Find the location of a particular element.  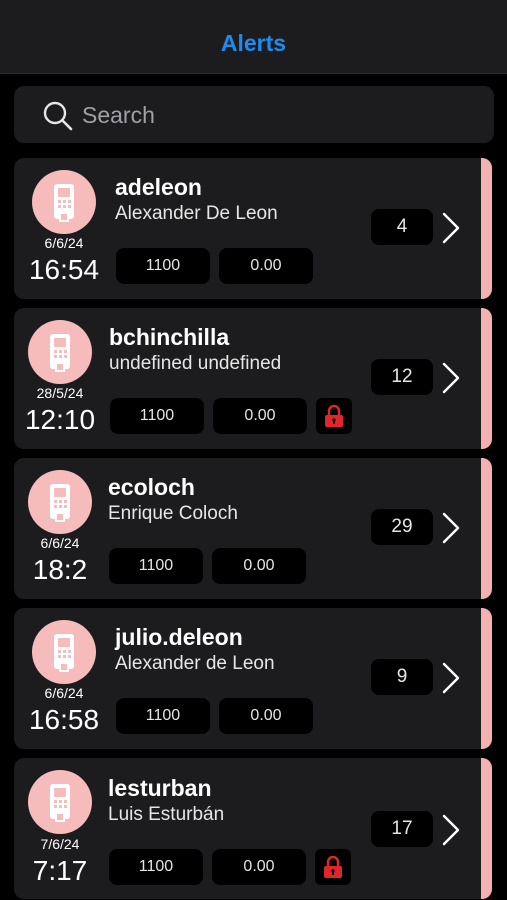

full-name: Alexander De Leon is located at coordinates (196, 213).